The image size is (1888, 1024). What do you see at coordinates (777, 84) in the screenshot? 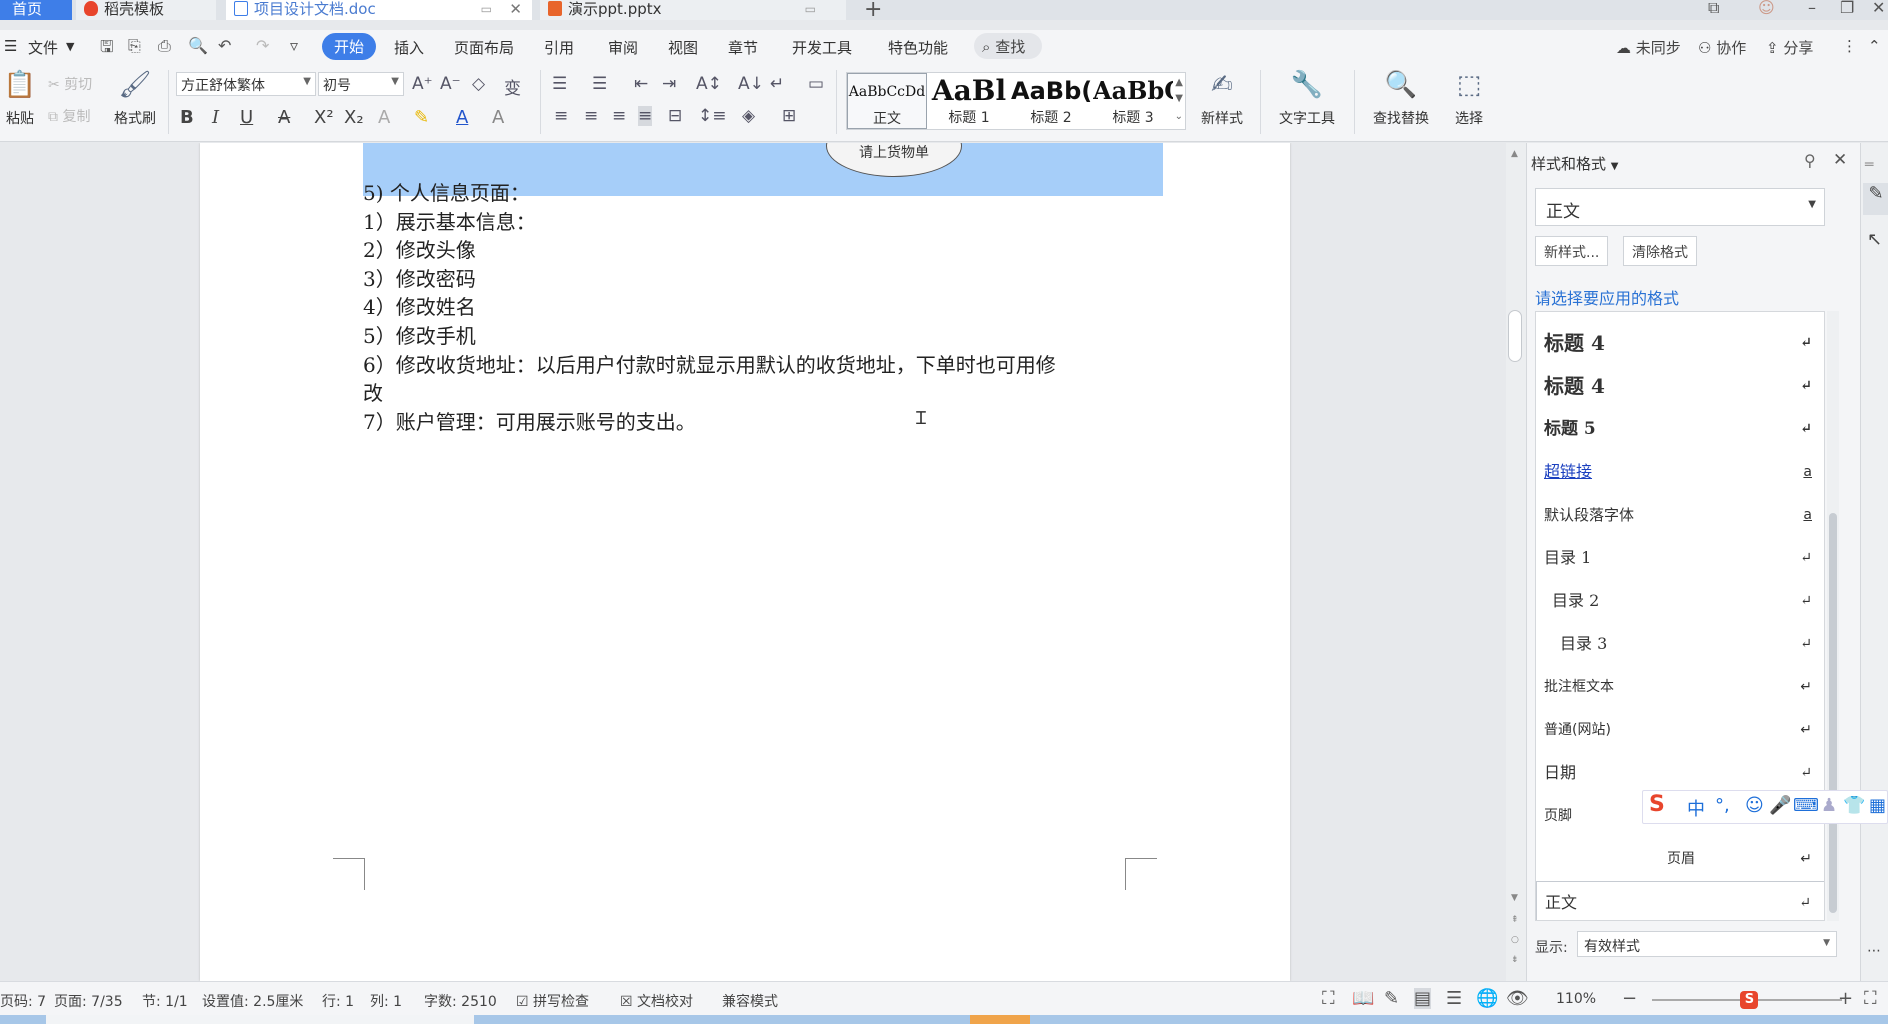
I see `show-marks-icon: ↵` at bounding box center [777, 84].